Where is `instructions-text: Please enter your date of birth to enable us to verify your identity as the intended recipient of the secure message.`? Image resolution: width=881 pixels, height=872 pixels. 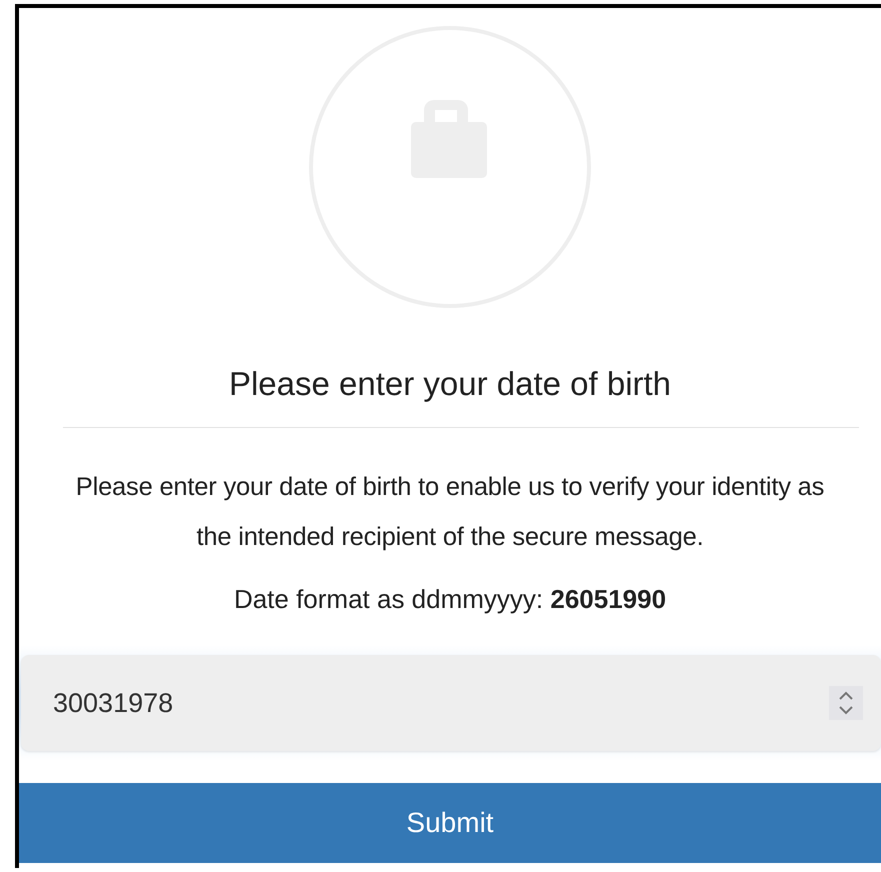 instructions-text: Please enter your date of birth to enable us to verify your identity as the intended recipient of the secure message. is located at coordinates (450, 512).